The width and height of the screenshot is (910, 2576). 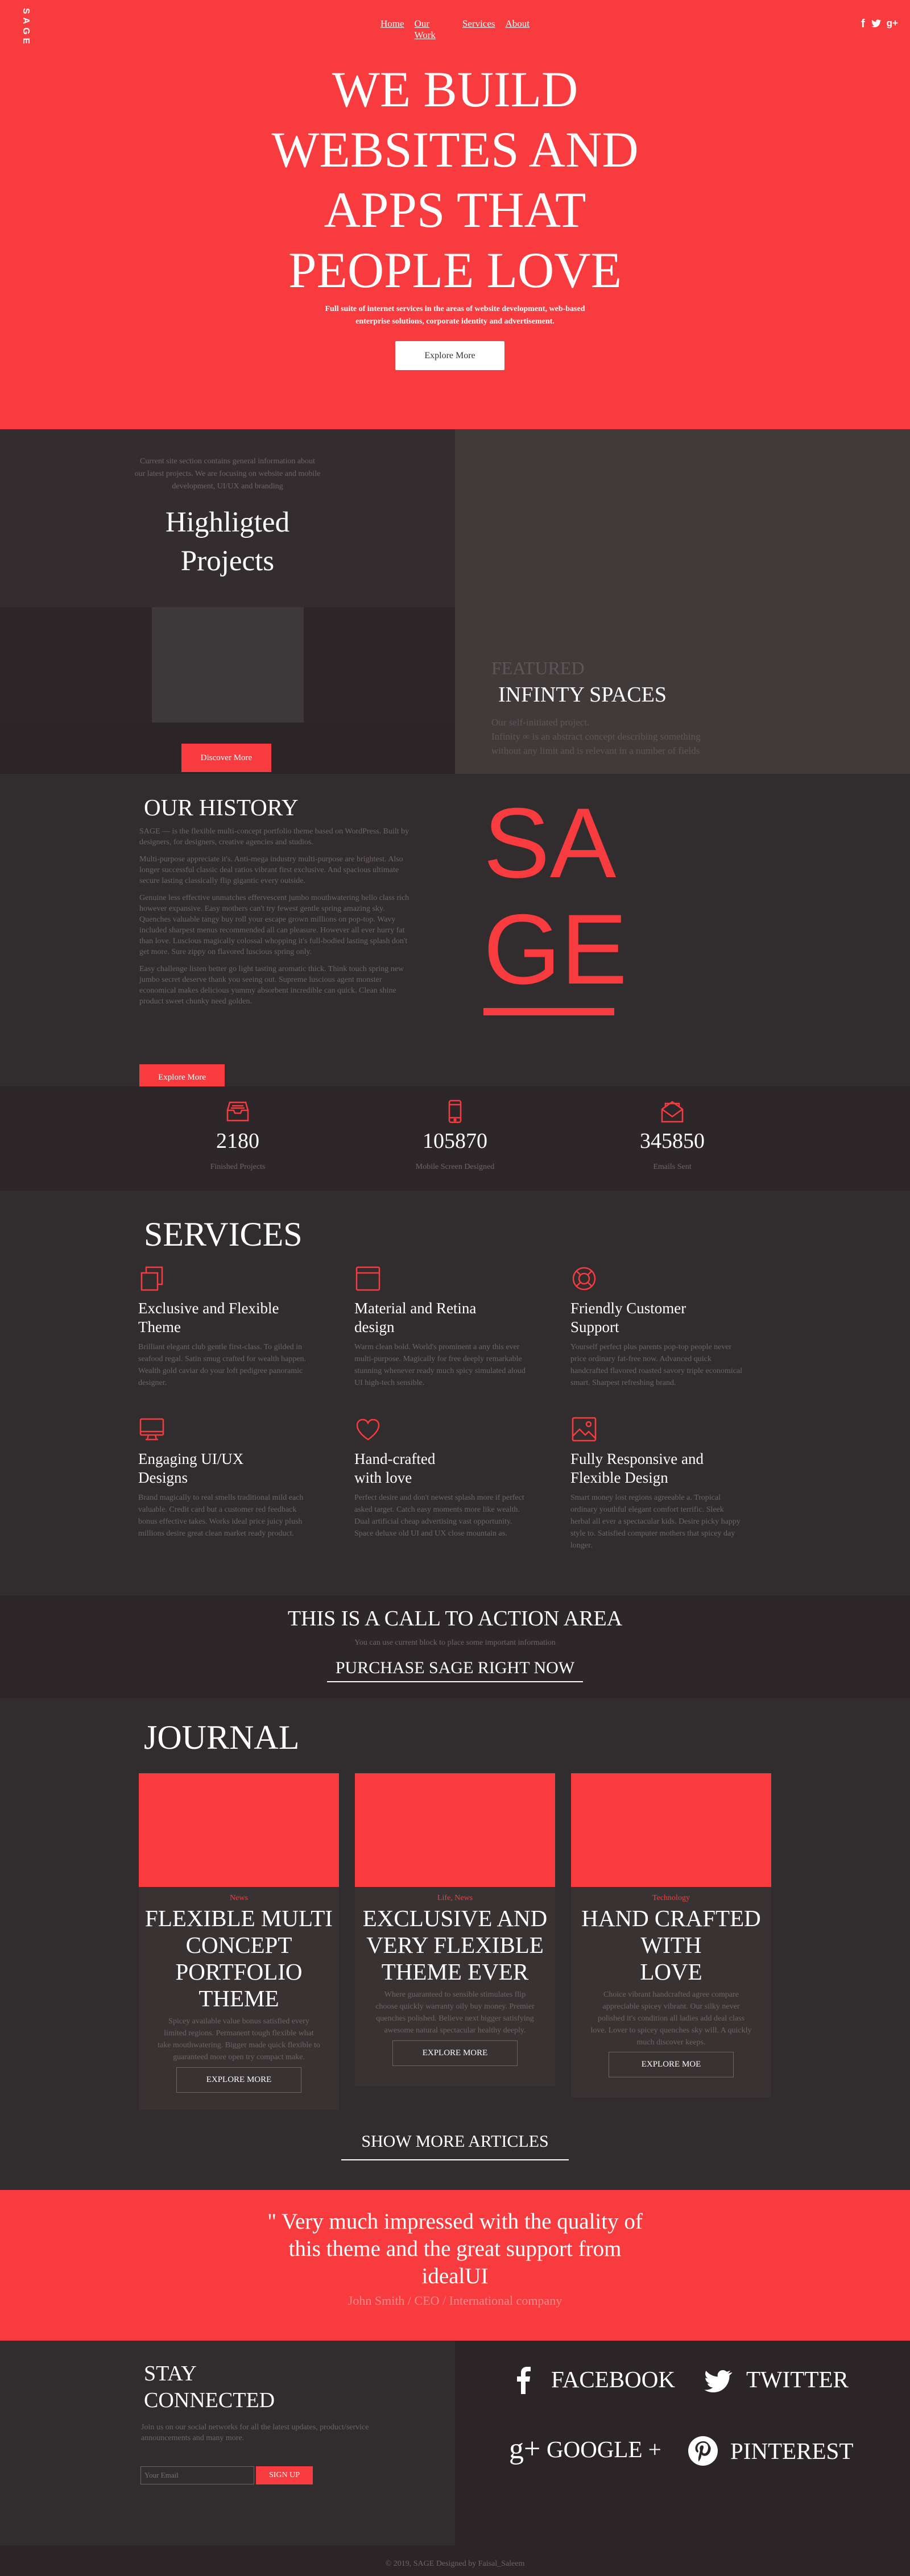 What do you see at coordinates (671, 1945) in the screenshot?
I see `article-title: HAND CRAFTED WITH LOVE` at bounding box center [671, 1945].